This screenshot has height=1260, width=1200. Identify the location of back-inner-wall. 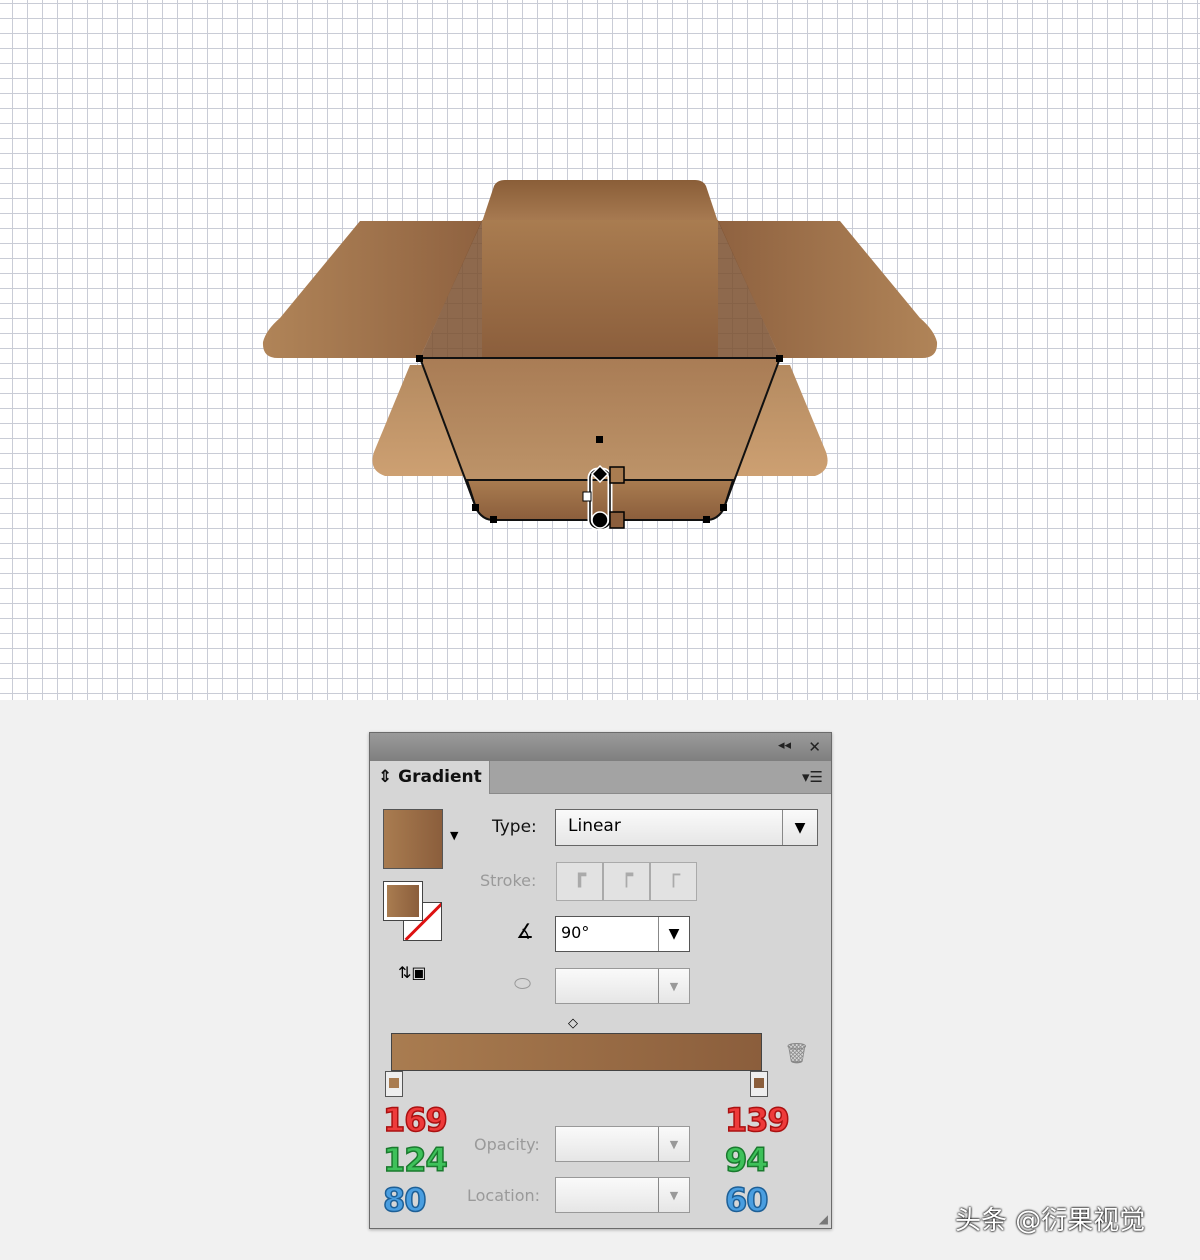
(600, 289).